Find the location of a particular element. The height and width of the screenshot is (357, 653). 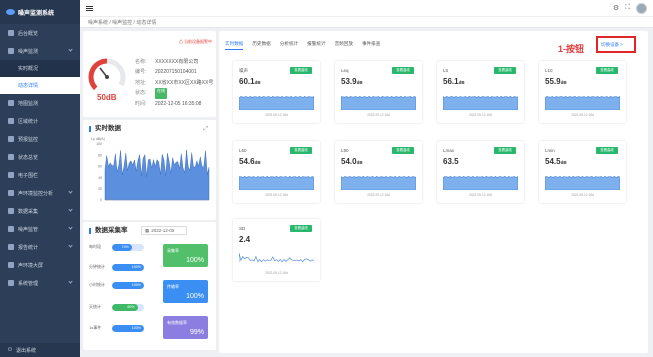

rate-row: 1s事件 100% is located at coordinates (116, 328).